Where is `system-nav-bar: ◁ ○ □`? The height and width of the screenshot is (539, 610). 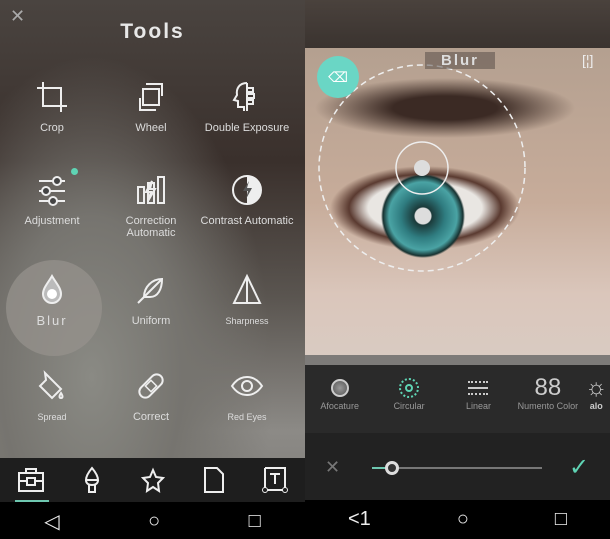 system-nav-bar: ◁ ○ □ is located at coordinates (152, 520).